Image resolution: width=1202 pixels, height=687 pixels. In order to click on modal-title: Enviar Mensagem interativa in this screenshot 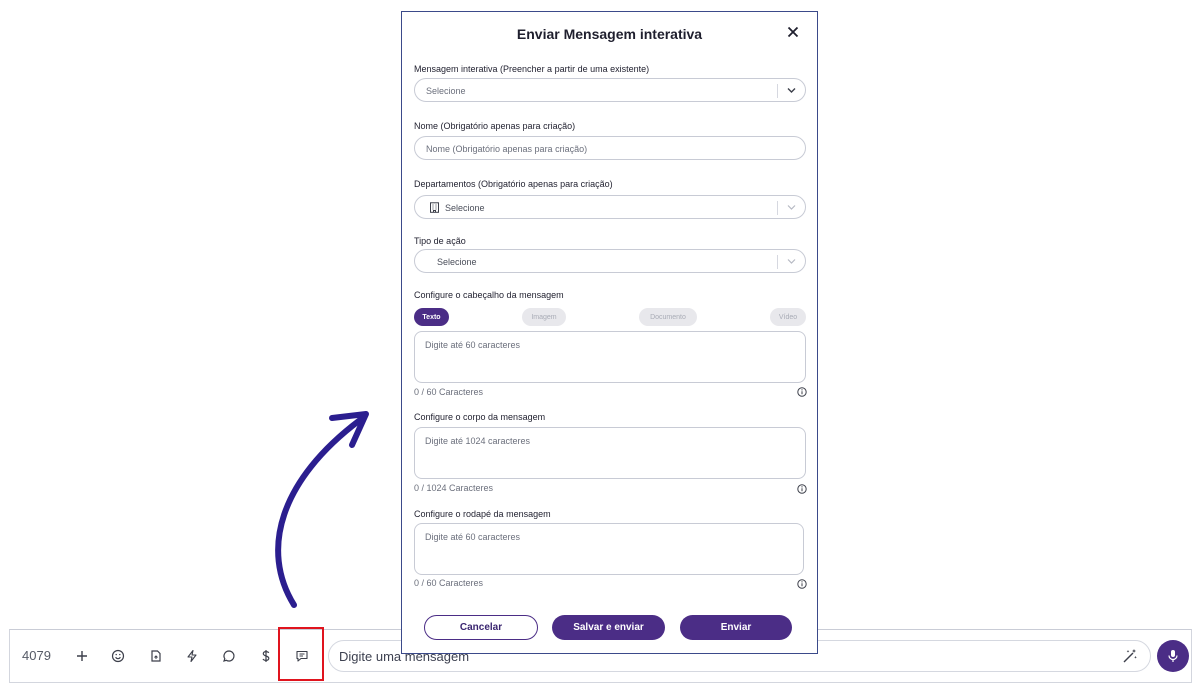, I will do `click(609, 34)`.